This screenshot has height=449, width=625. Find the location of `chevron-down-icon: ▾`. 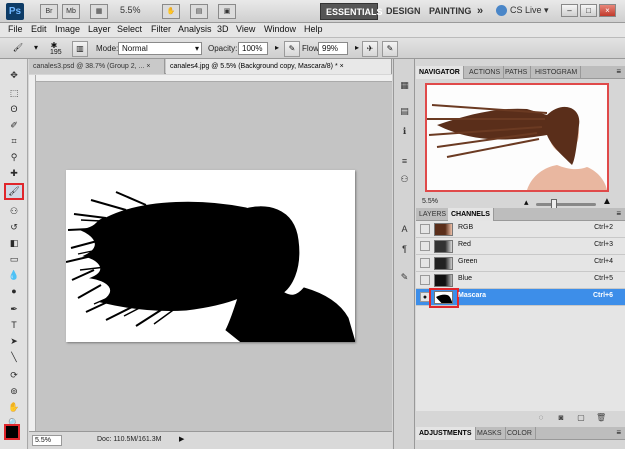

chevron-down-icon: ▾ is located at coordinates (36, 49).